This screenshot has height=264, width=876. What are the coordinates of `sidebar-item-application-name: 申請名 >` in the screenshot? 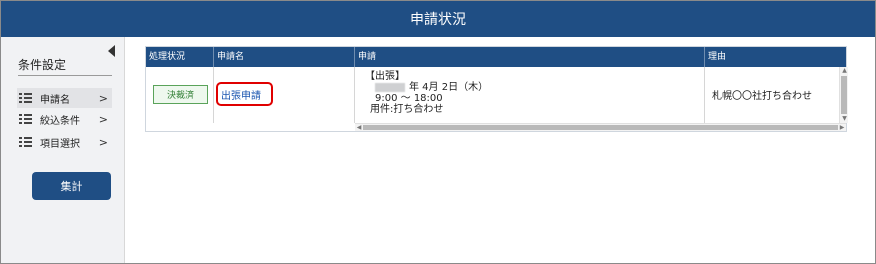 It's located at (64, 98).